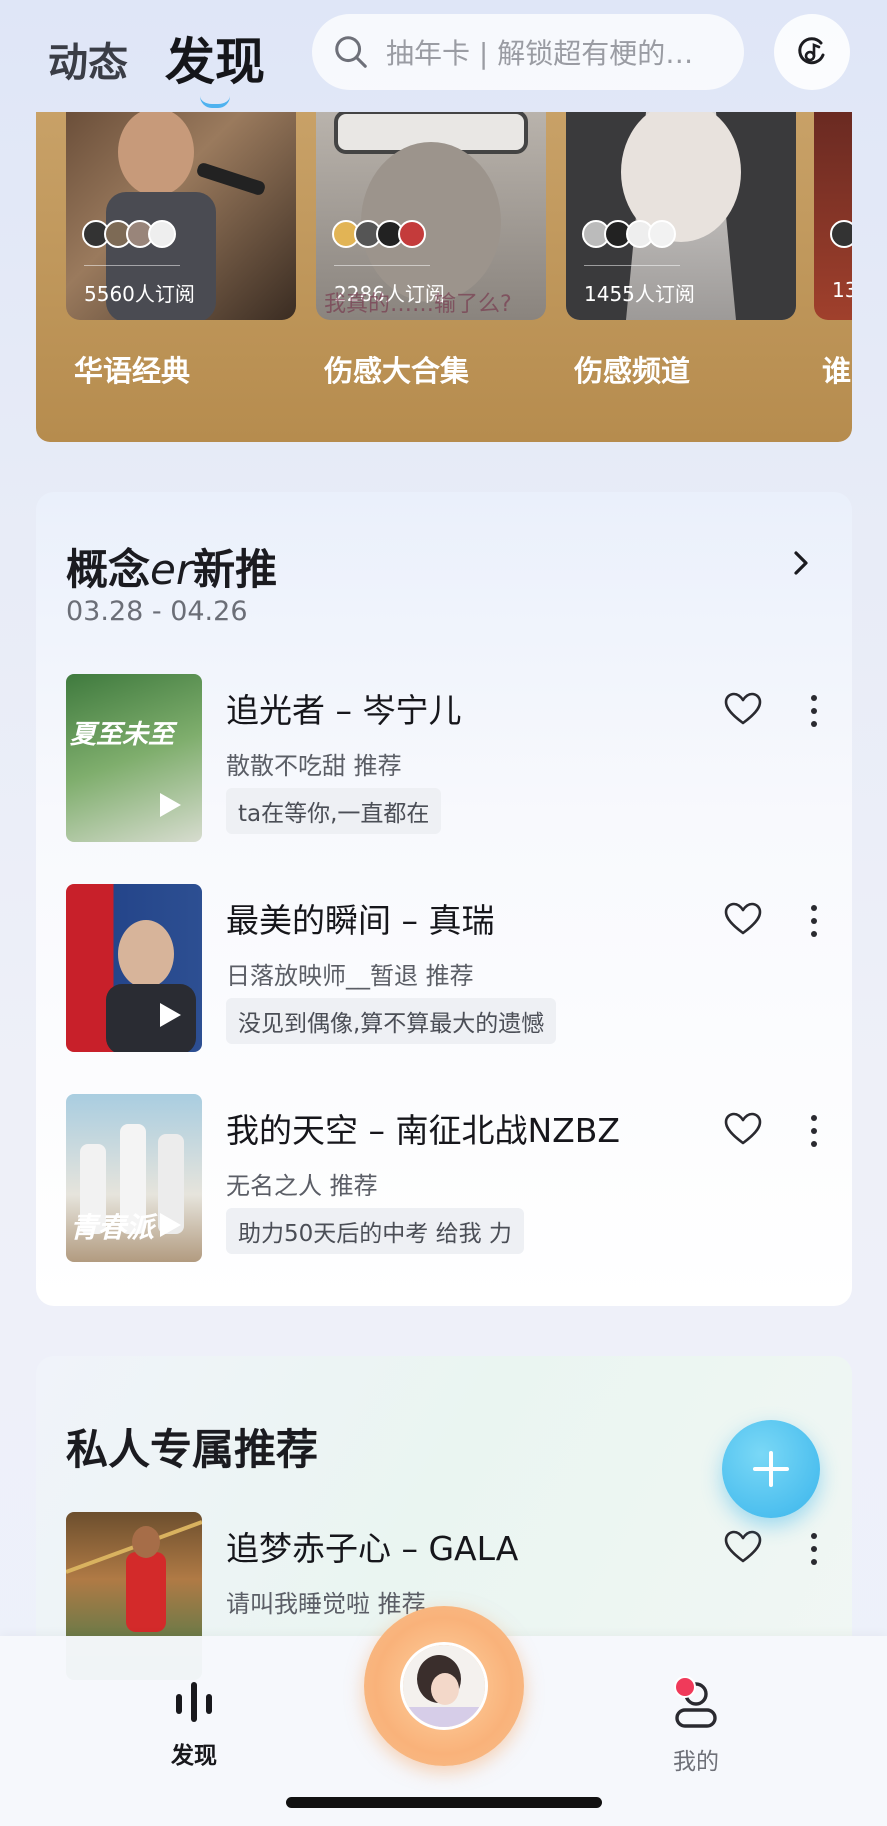 The width and height of the screenshot is (887, 1826). I want to click on section-title: 概念er新推, so click(171, 566).